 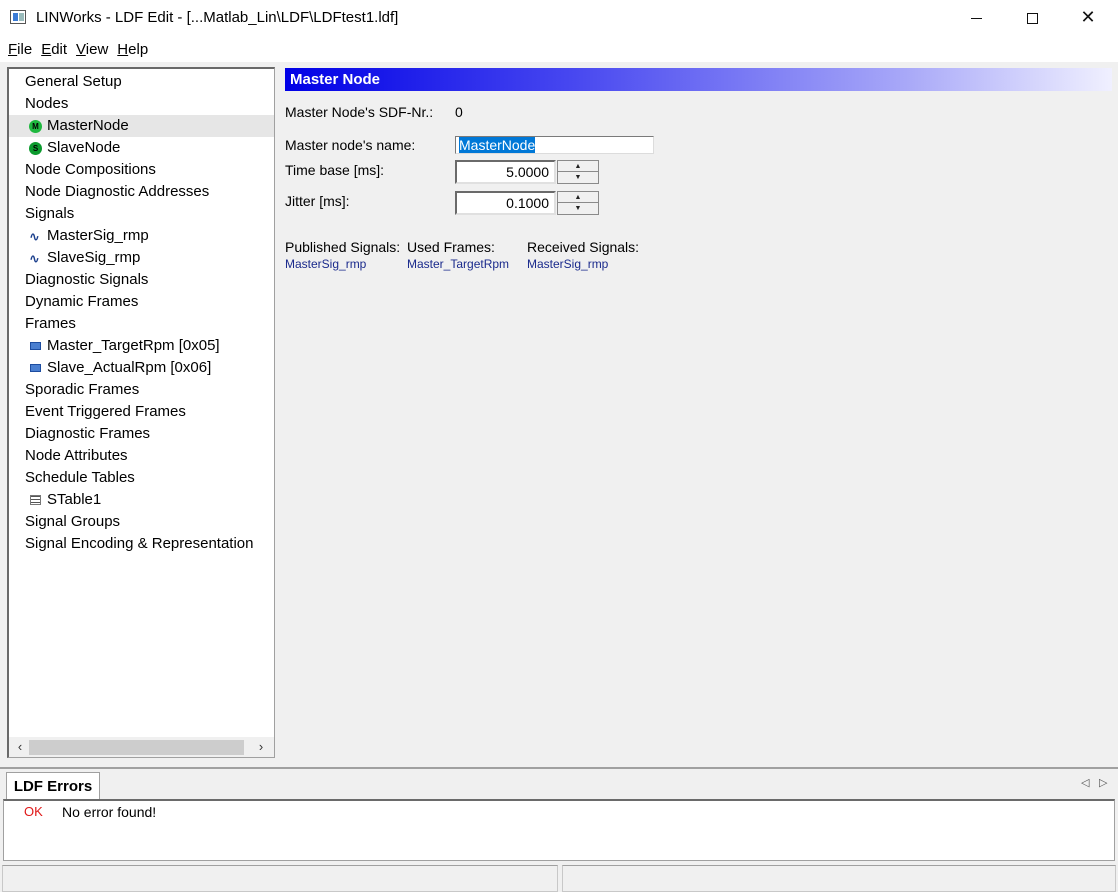 What do you see at coordinates (350, 145) in the screenshot?
I see `master-name-label: Master node's name:` at bounding box center [350, 145].